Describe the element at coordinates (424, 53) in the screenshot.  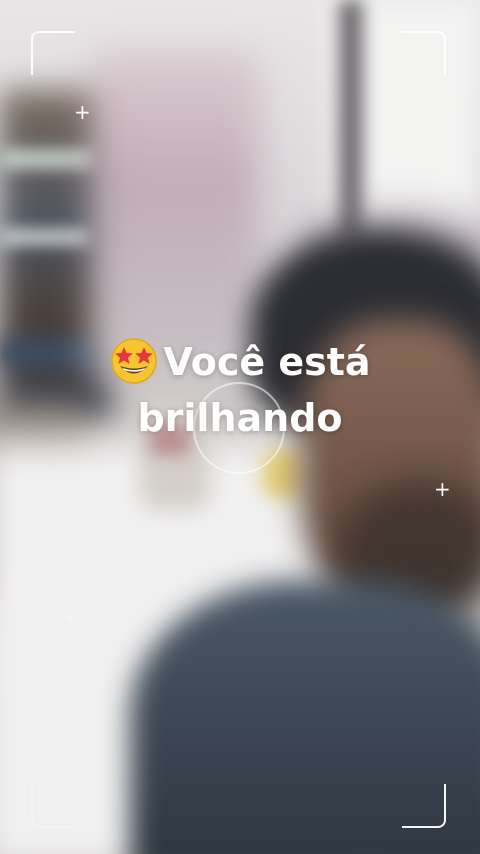
I see `frame-corner-top-right` at that location.